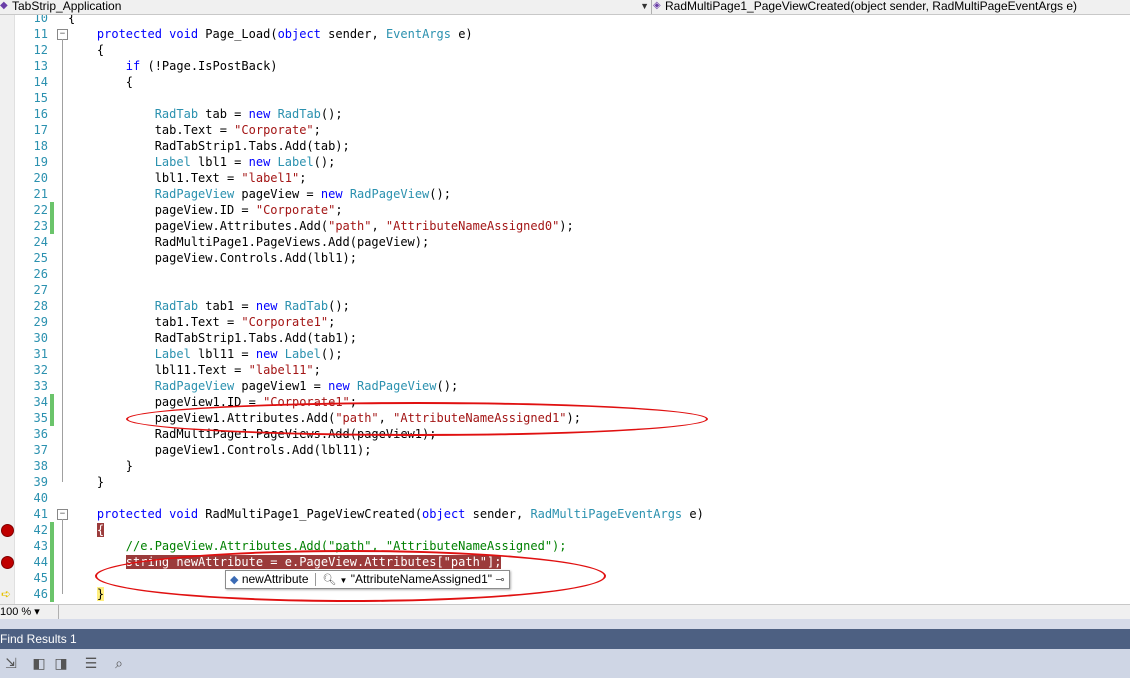 The width and height of the screenshot is (1130, 678). I want to click on code-line: 17 tab.Text = "Corporate";, so click(565, 130).